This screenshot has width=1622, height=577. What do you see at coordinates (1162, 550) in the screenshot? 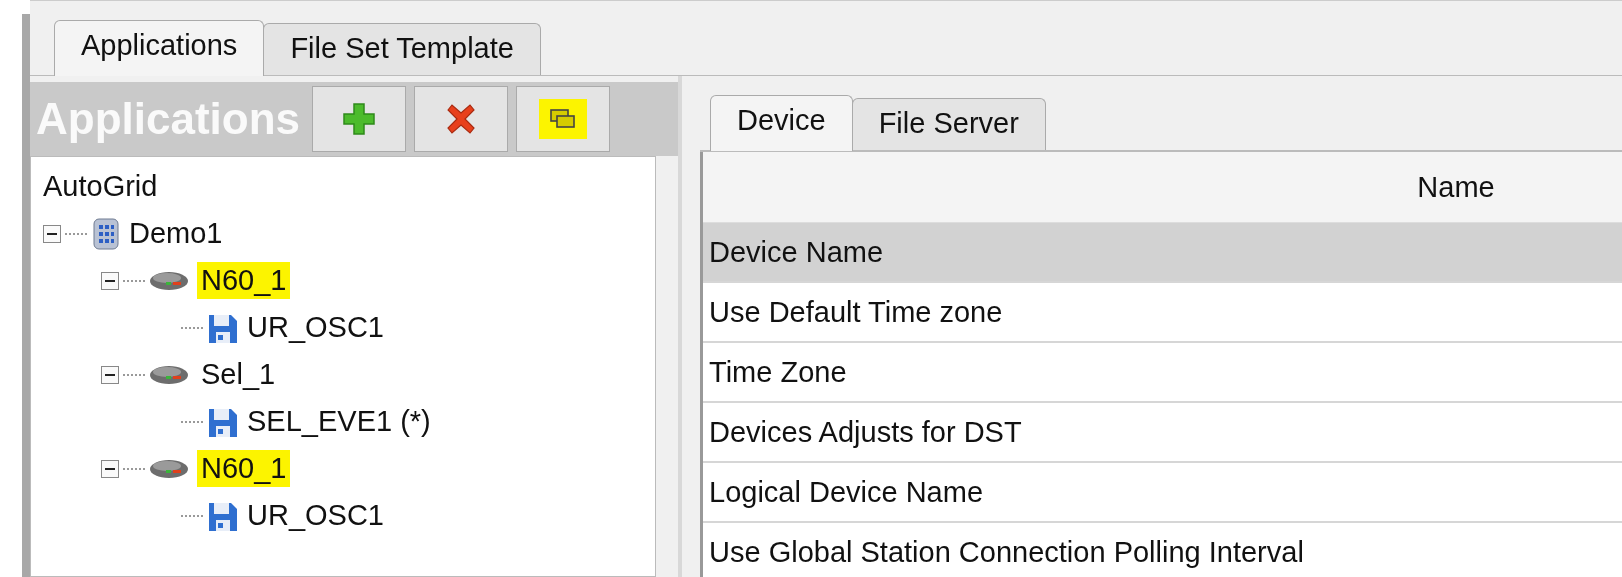
I see `table-row: Use Global Station Connection Polling Interval` at bounding box center [1162, 550].